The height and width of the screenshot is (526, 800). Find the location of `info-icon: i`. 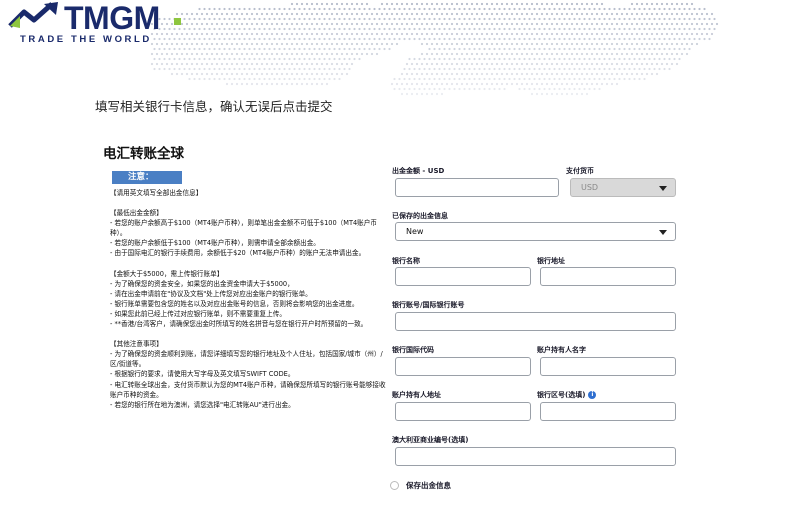

info-icon: i is located at coordinates (592, 395).